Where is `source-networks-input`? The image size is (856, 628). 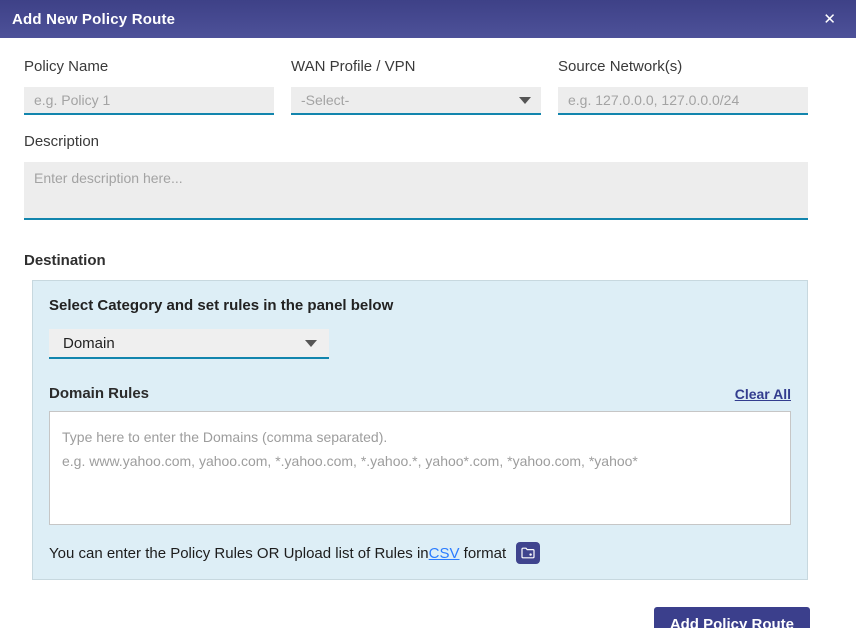 source-networks-input is located at coordinates (683, 101).